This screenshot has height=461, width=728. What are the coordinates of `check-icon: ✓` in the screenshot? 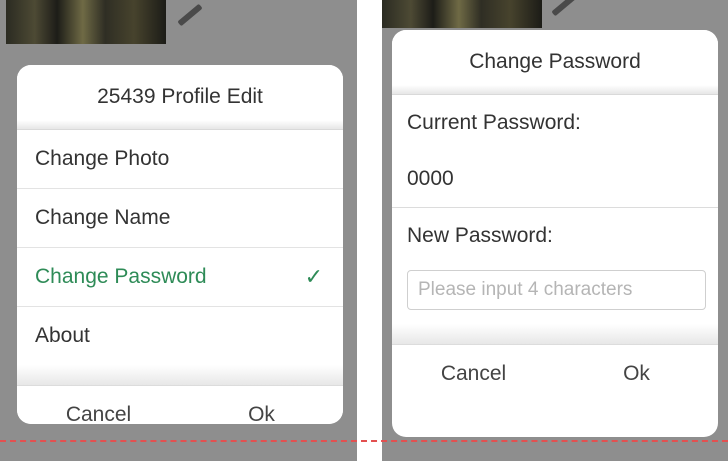 It's located at (313, 276).